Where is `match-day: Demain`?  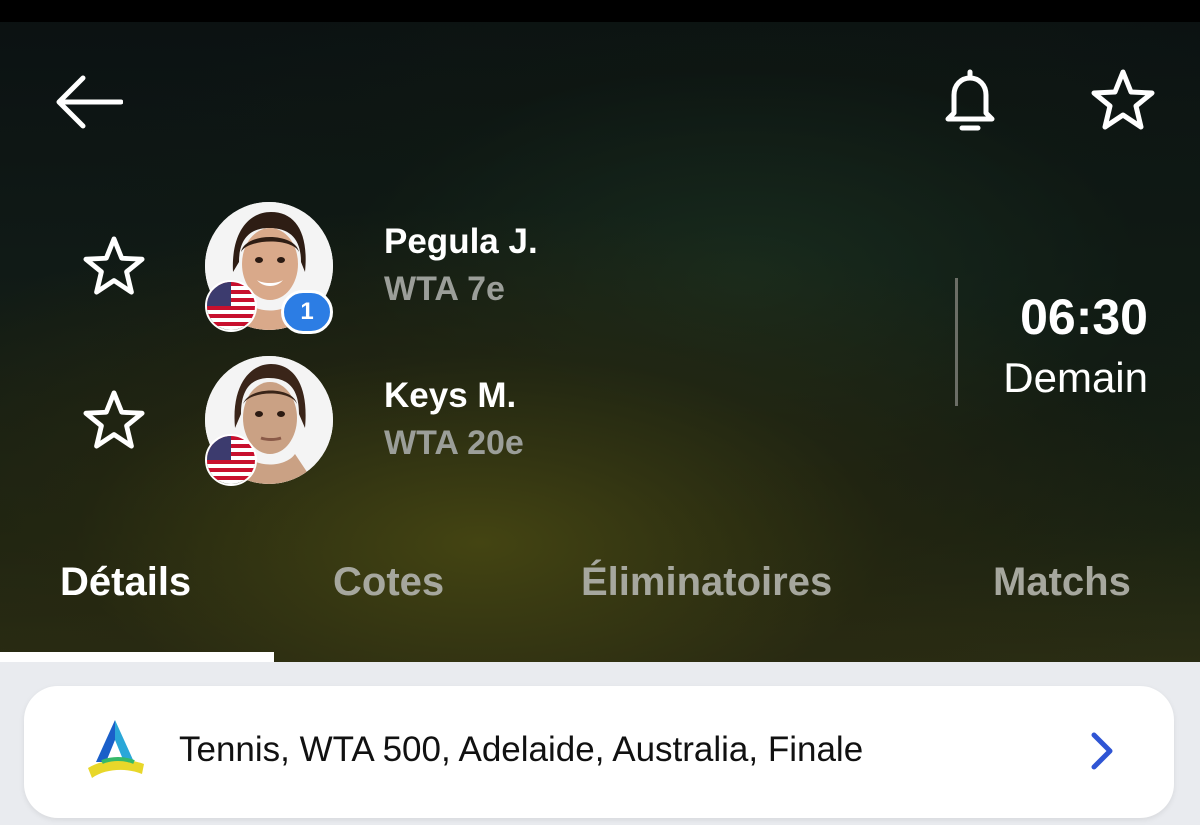
match-day: Demain is located at coordinates (1075, 377).